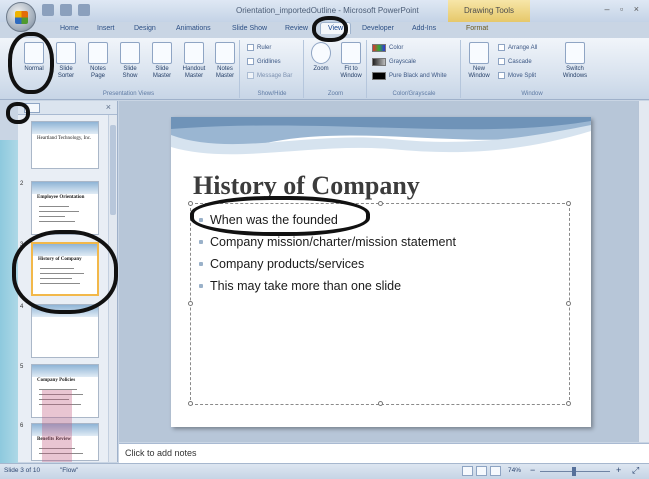  Describe the element at coordinates (22, 307) in the screenshot. I see `thumb-number: 4` at that location.